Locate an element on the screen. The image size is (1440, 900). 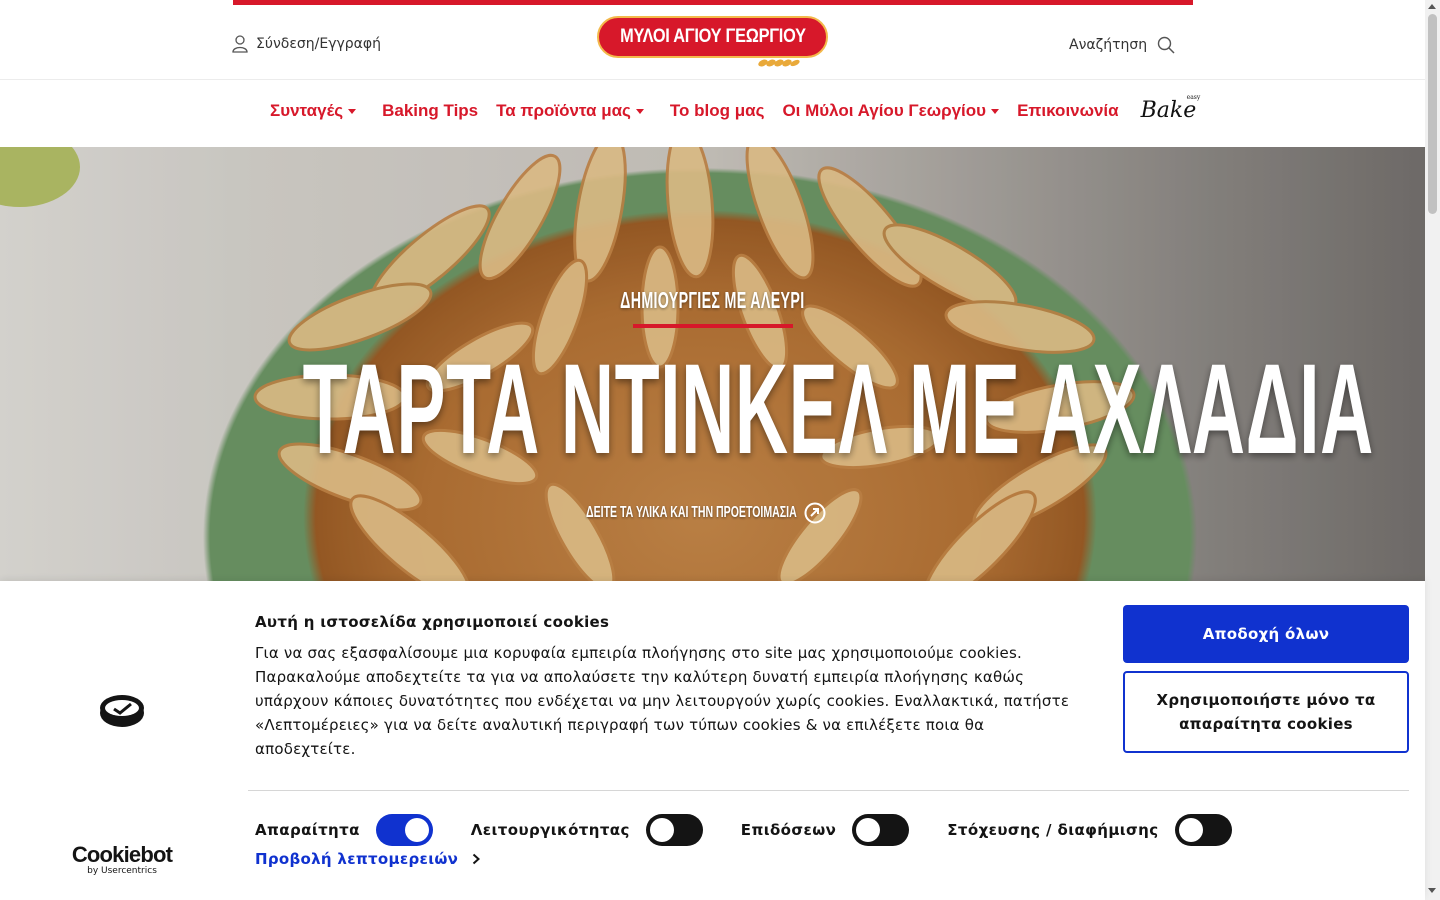
login-link: Σύνδεση/Εγγραφή is located at coordinates (306, 44).